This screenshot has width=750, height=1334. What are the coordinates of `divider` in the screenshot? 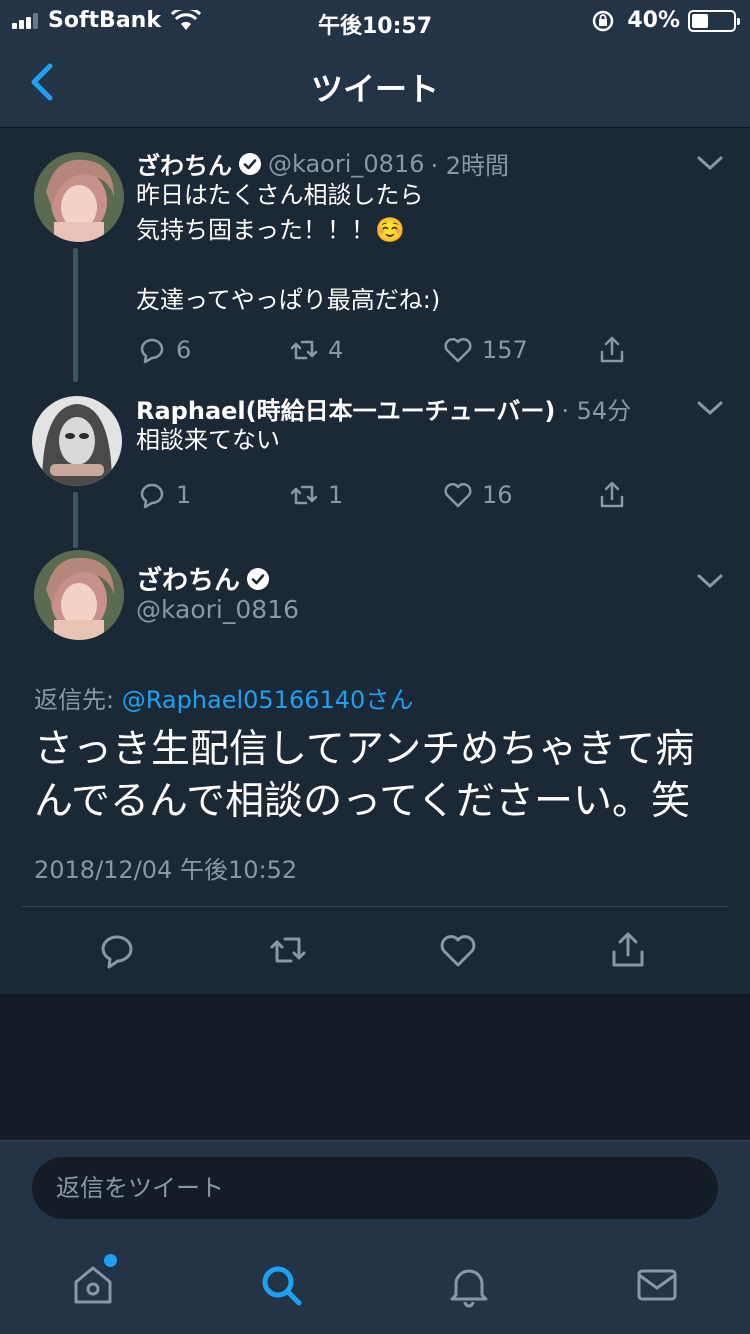 It's located at (375, 906).